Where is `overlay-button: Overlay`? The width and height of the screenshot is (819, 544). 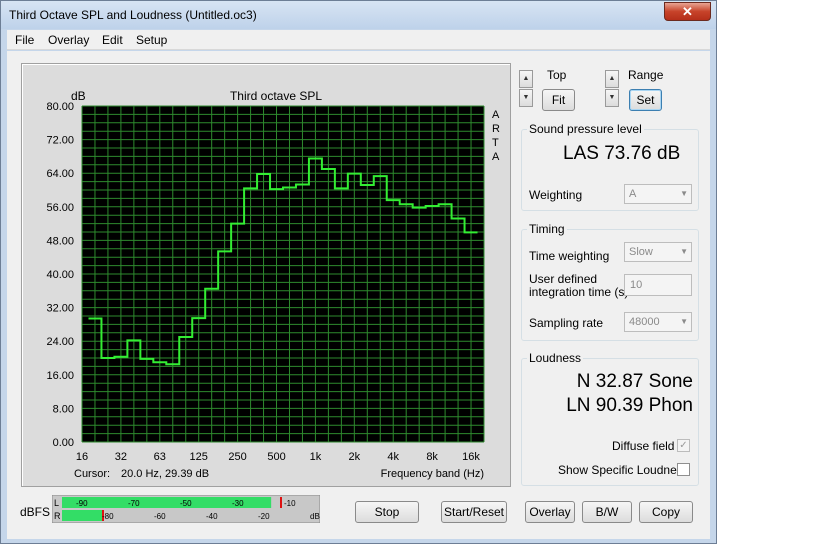
overlay-button: Overlay is located at coordinates (550, 512).